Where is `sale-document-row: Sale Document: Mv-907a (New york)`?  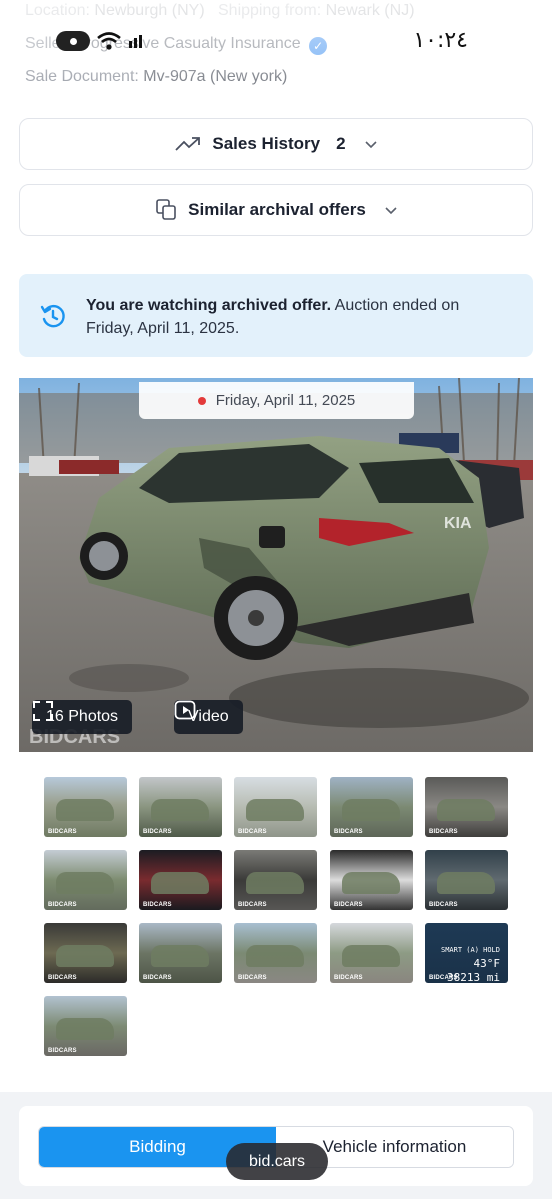
sale-document-row: Sale Document: Mv-907a (New york) is located at coordinates (156, 77).